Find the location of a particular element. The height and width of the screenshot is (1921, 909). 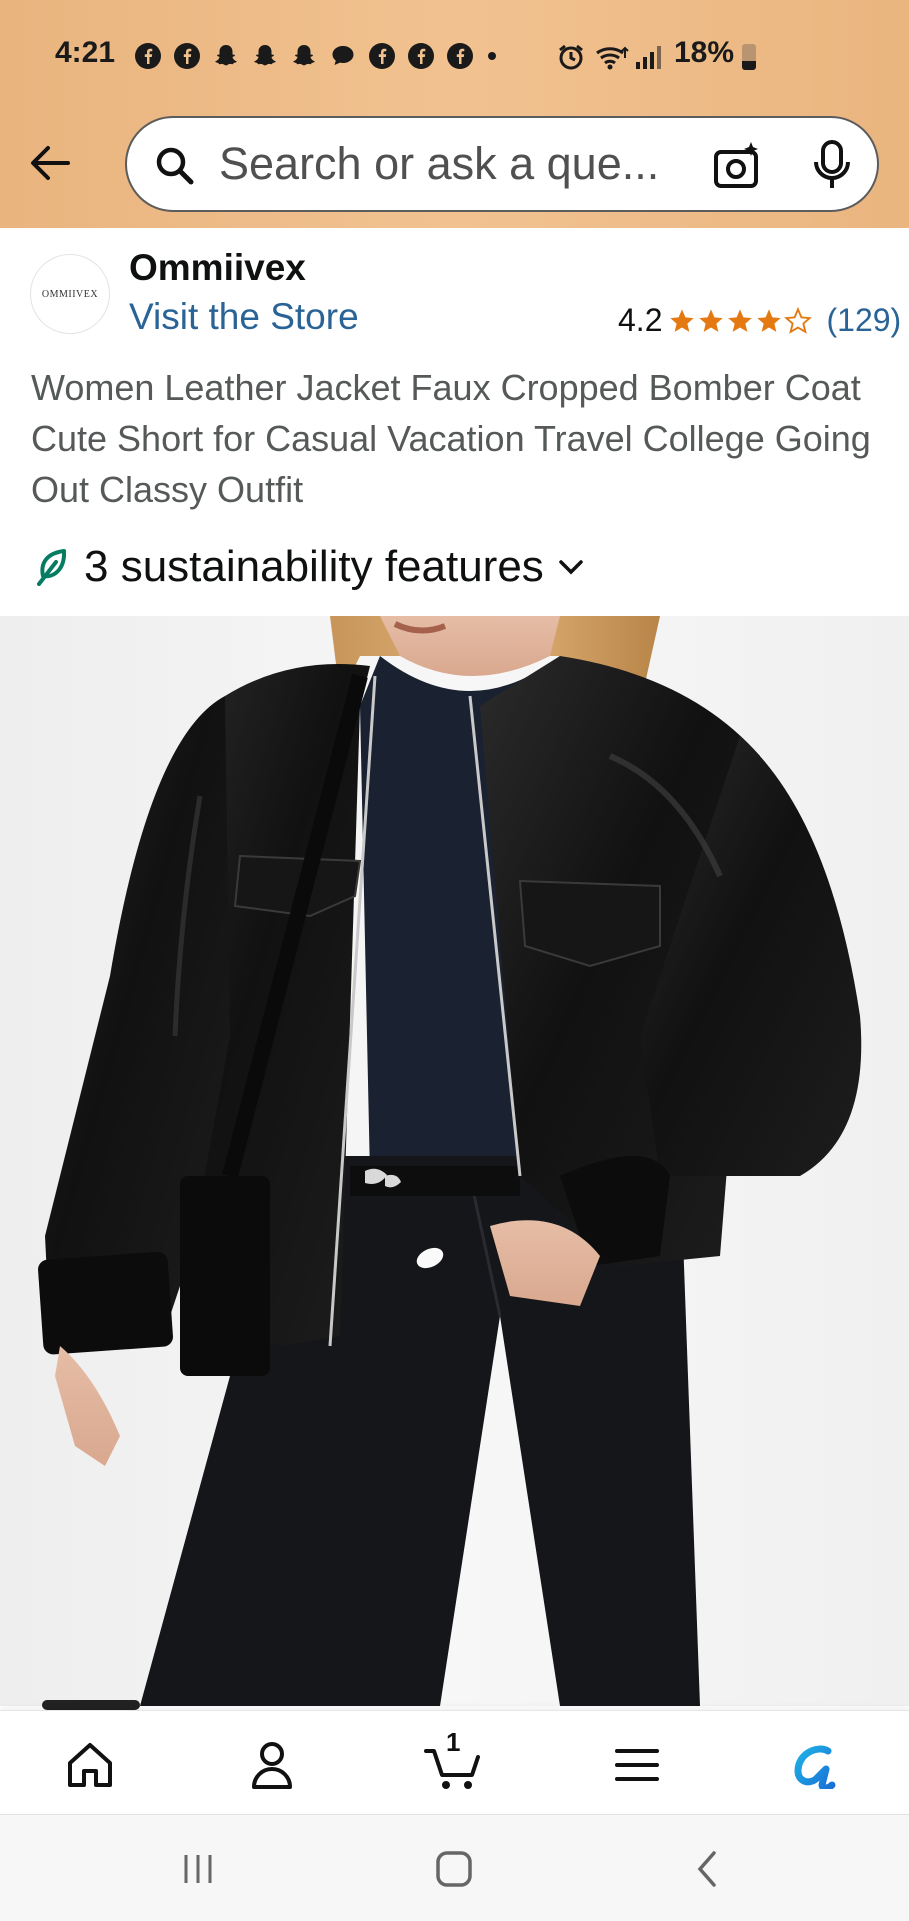

visit-store-link: Visit the Store is located at coordinates (244, 317).